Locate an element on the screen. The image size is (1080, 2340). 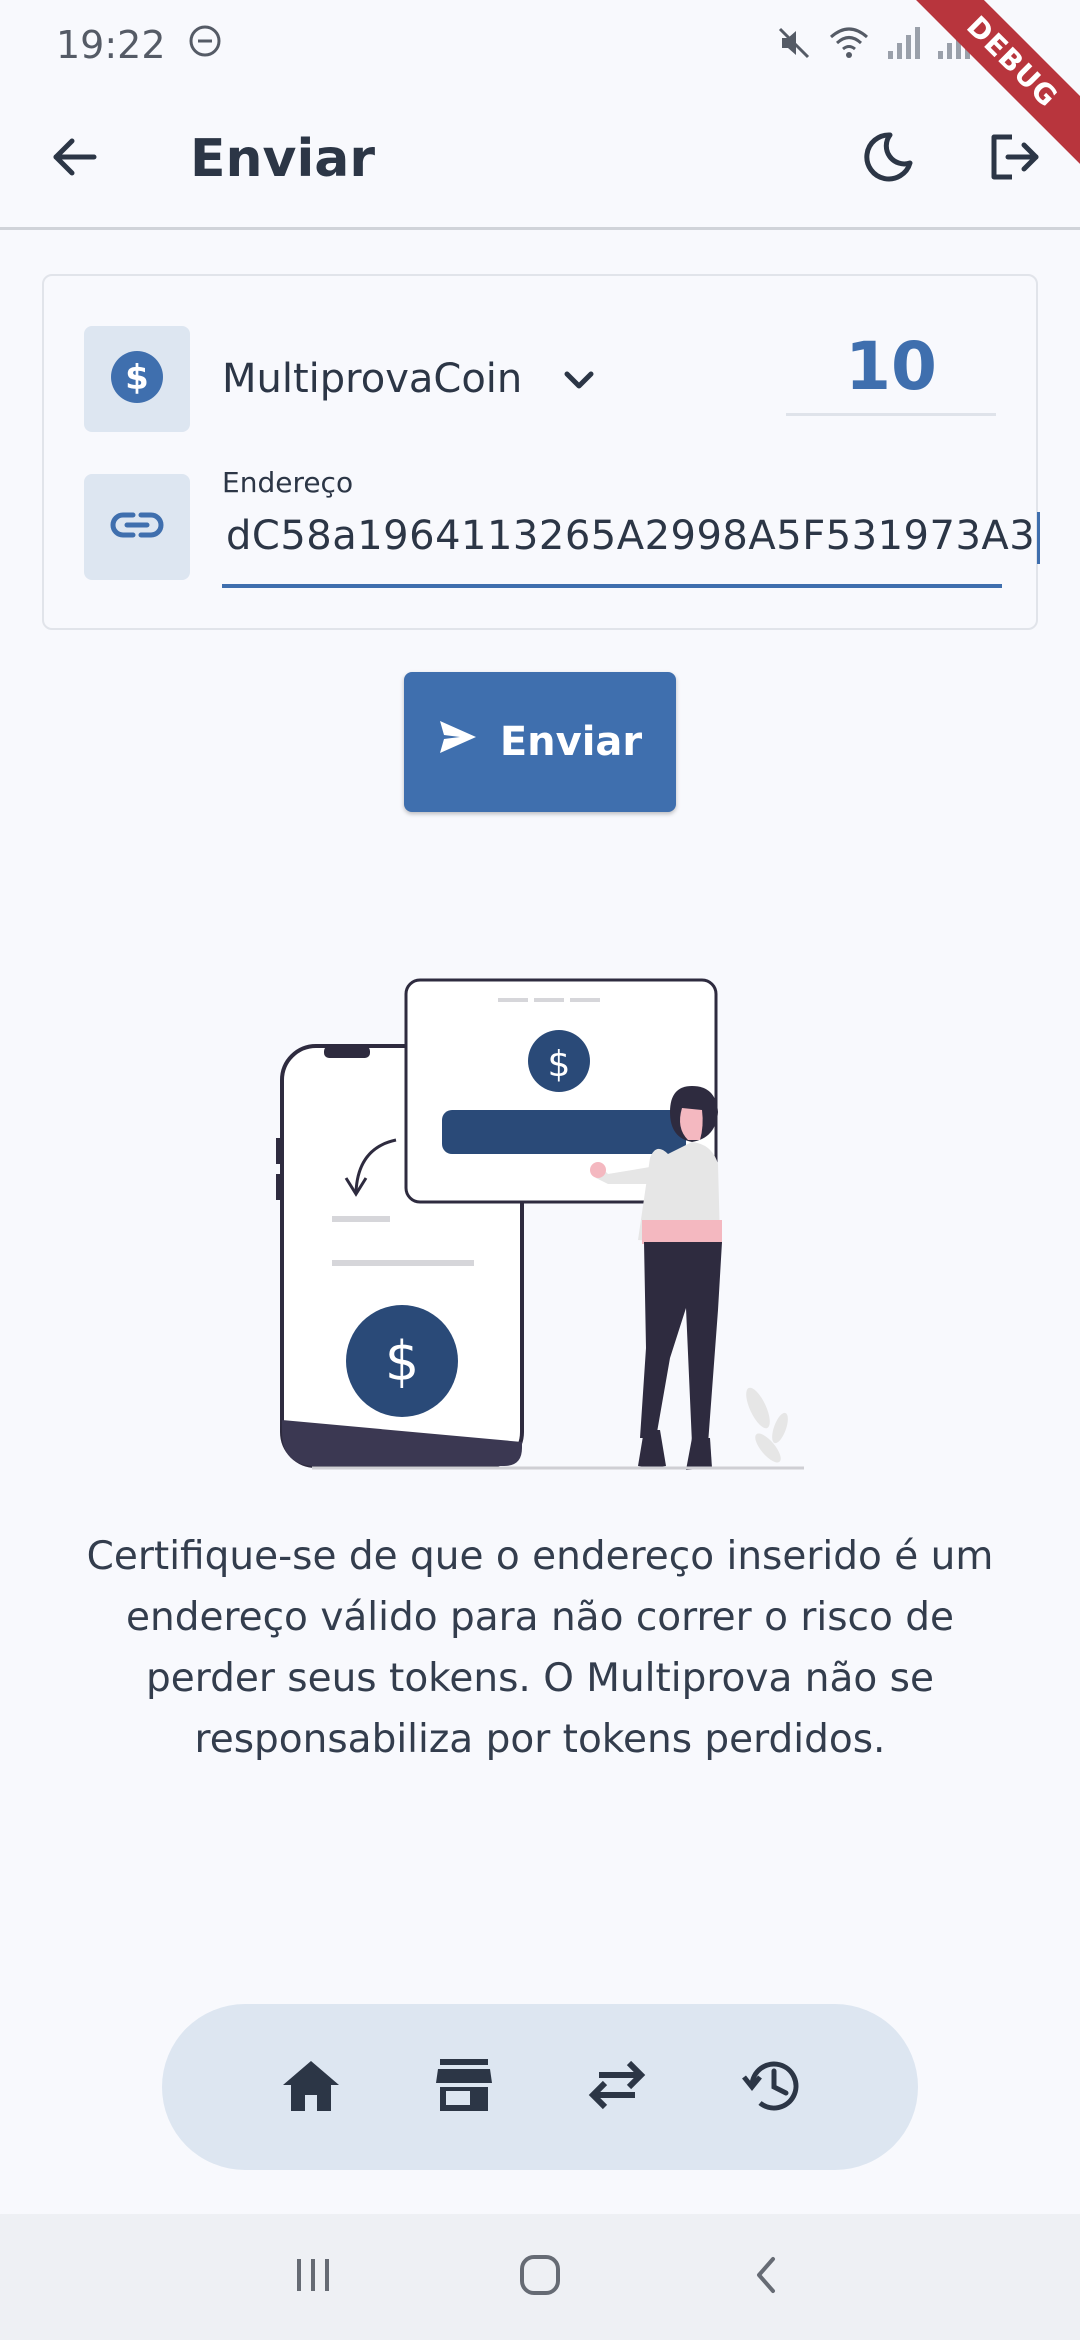
signal-icon is located at coordinates (903, 45).